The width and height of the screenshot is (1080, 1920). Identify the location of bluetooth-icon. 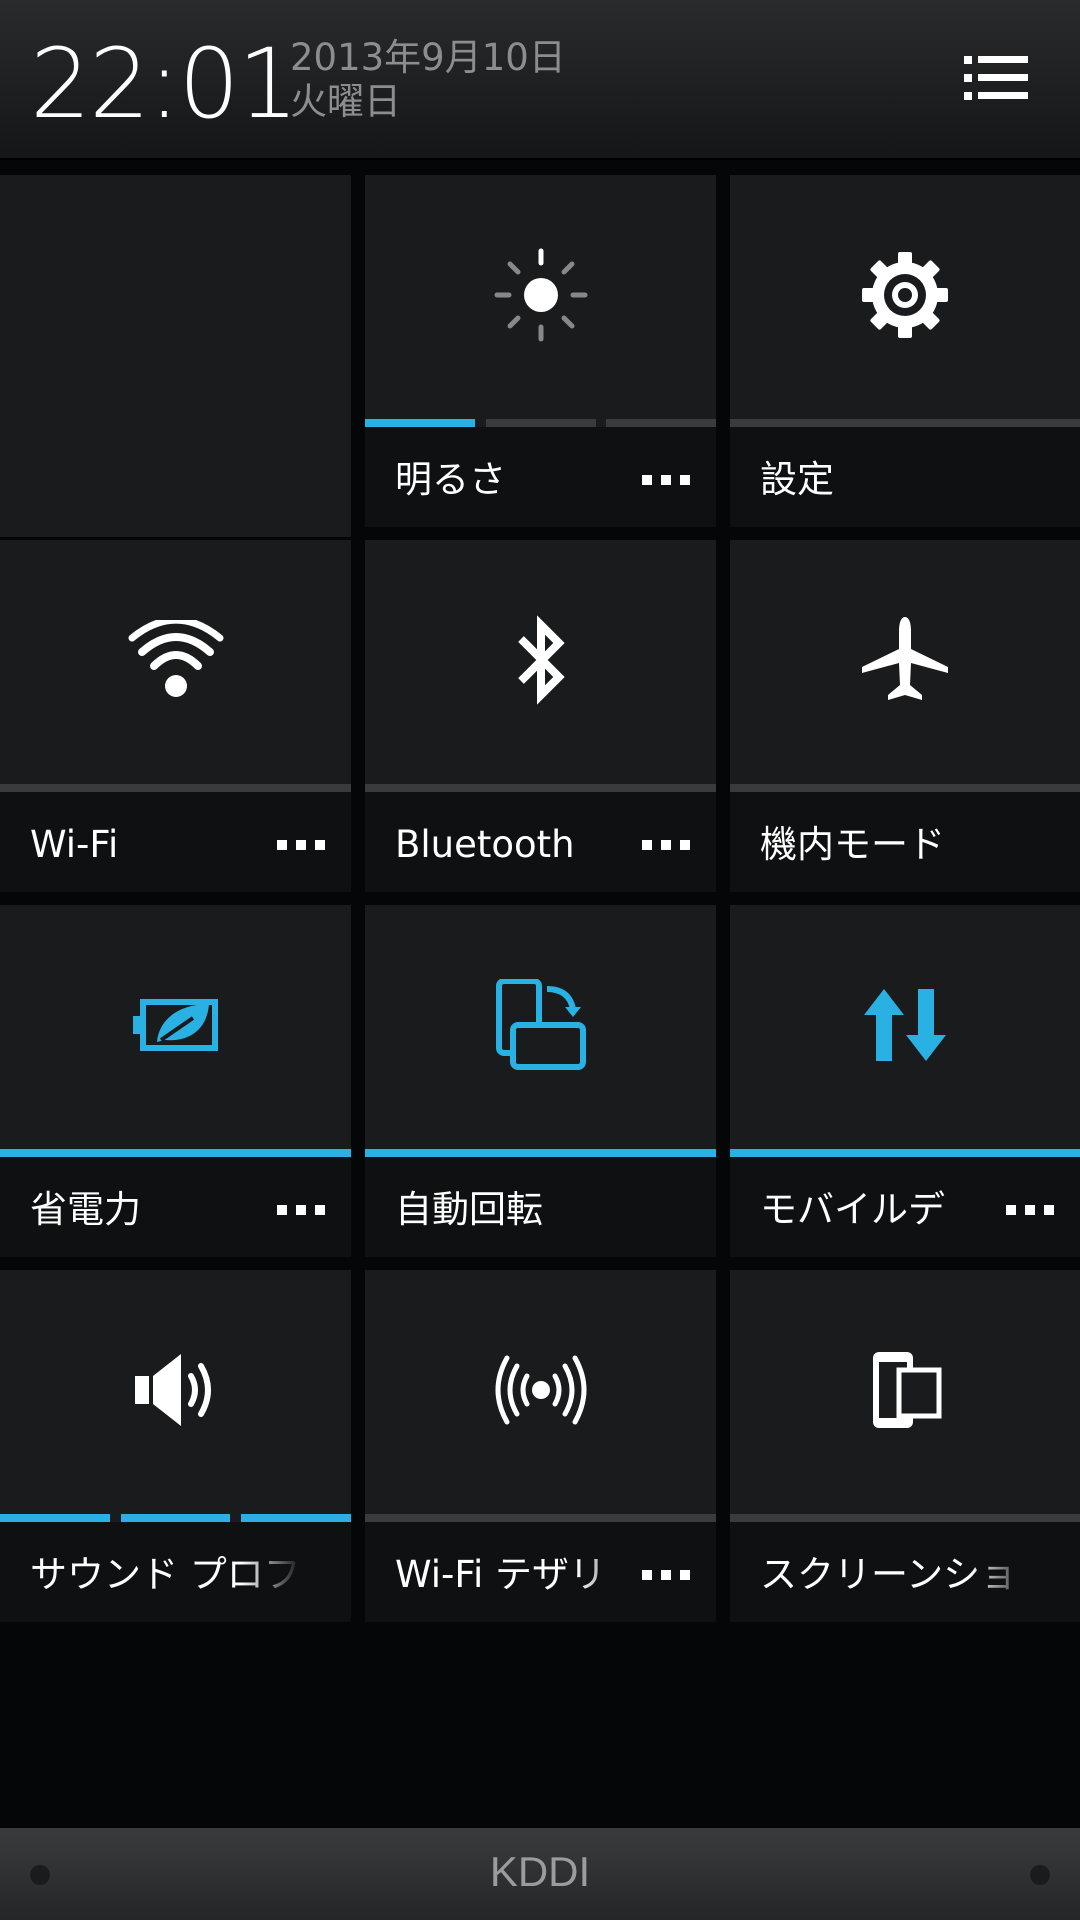
(541, 662).